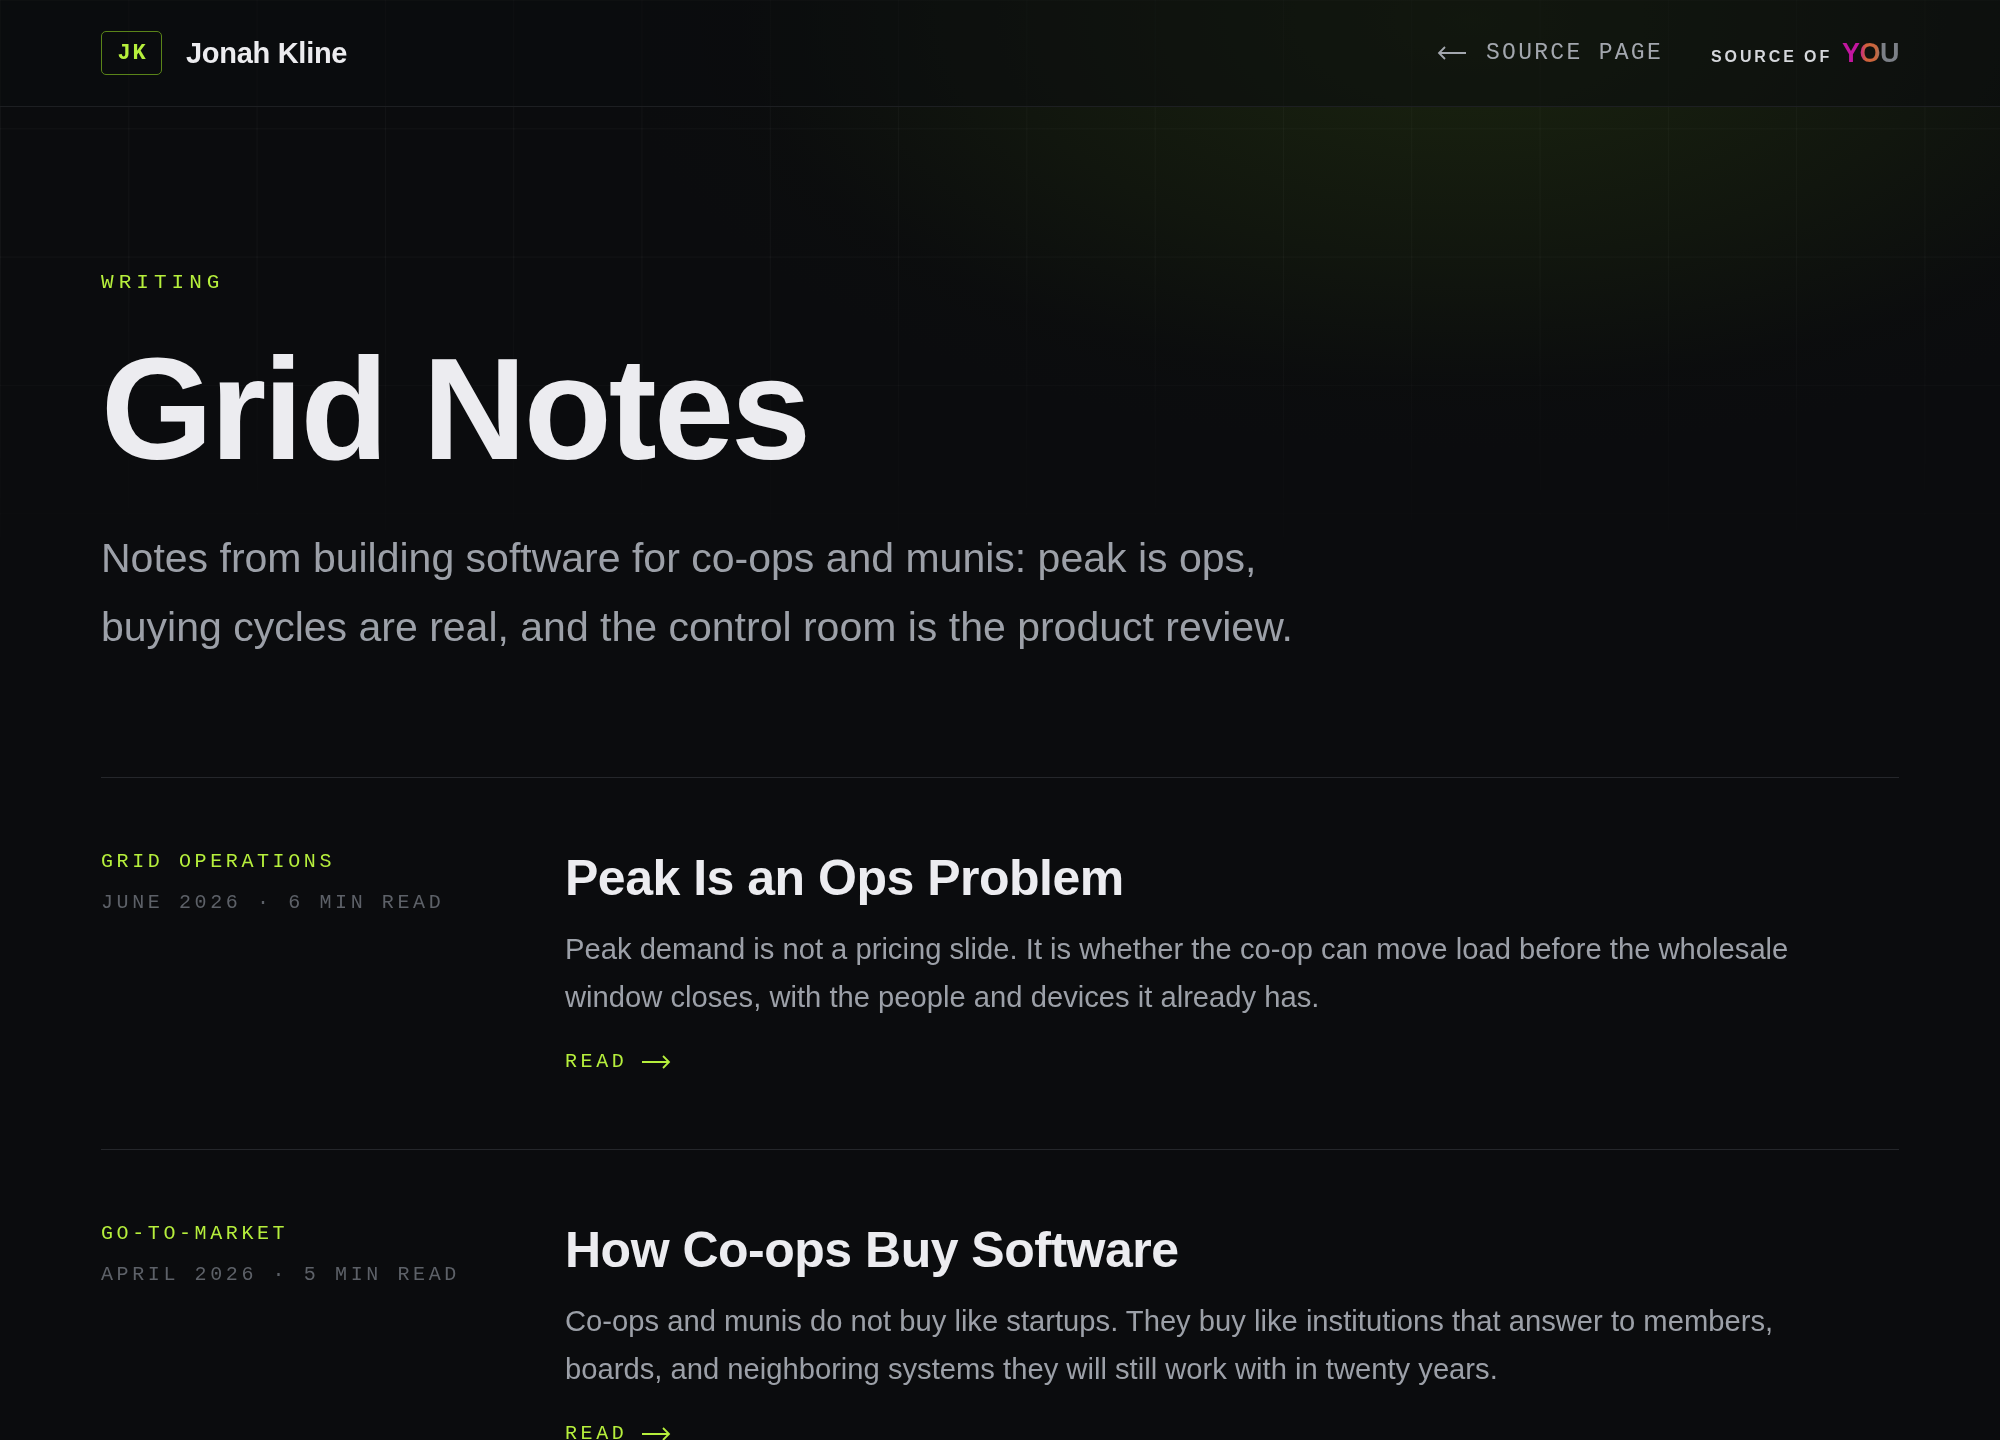 This screenshot has width=2000, height=1440. Describe the element at coordinates (195, 1234) in the screenshot. I see `article-category: GO-TO-MARKET` at that location.